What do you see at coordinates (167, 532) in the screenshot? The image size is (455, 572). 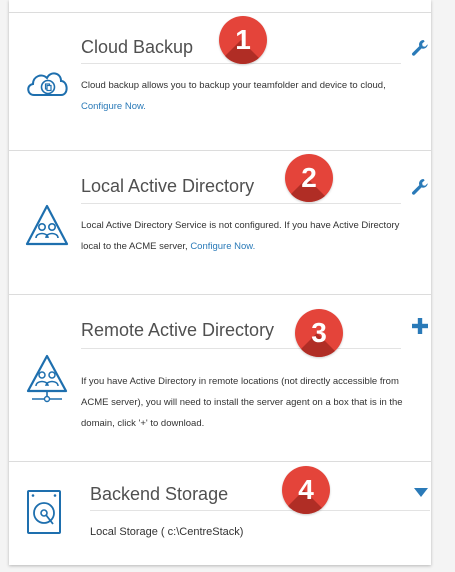 I see `storage-path: Local Storage ( c:\CentreStack)` at bounding box center [167, 532].